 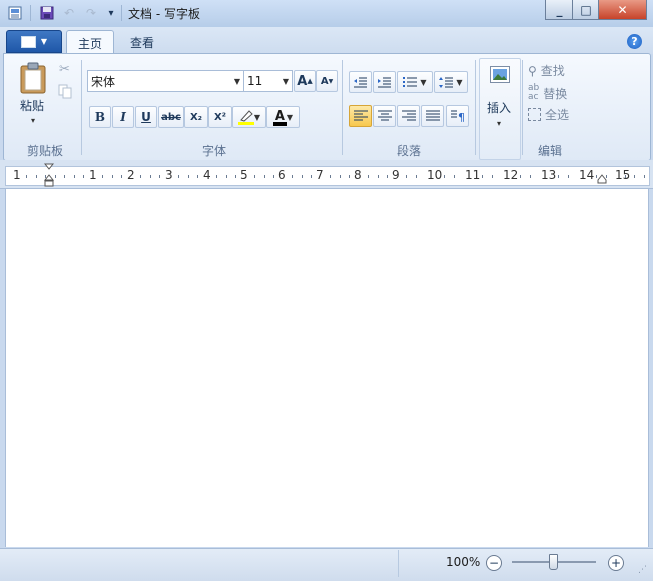 What do you see at coordinates (616, 563) in the screenshot?
I see `zoom-in-button: +` at bounding box center [616, 563].